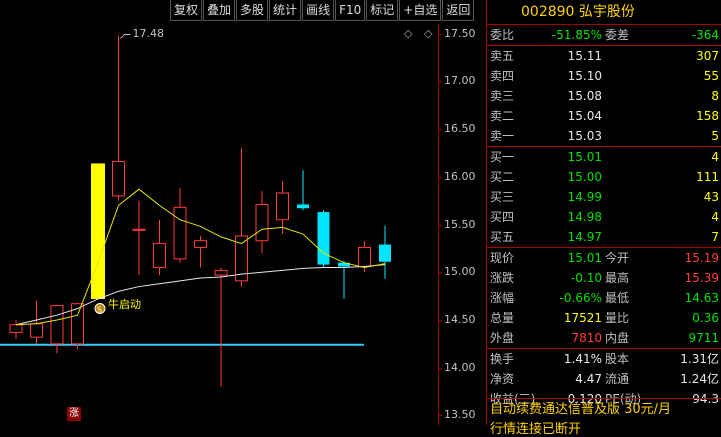 This screenshot has width=721, height=437. What do you see at coordinates (502, 237) in the screenshot?
I see `bid-label: 买五` at bounding box center [502, 237].